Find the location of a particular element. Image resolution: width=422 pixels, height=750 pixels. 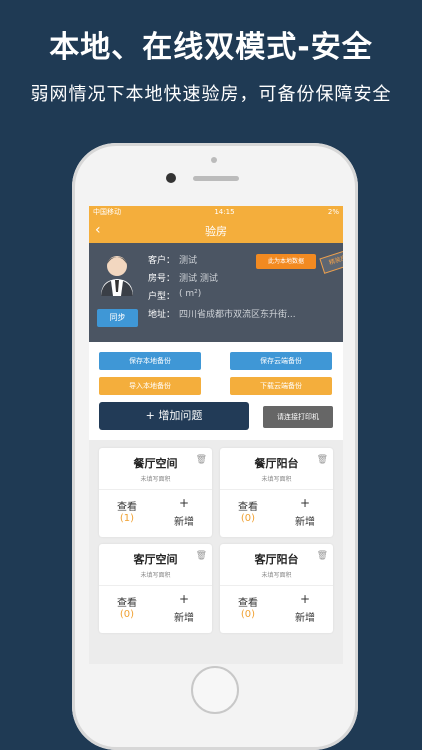

avatar-icon is located at coordinates (117, 276).